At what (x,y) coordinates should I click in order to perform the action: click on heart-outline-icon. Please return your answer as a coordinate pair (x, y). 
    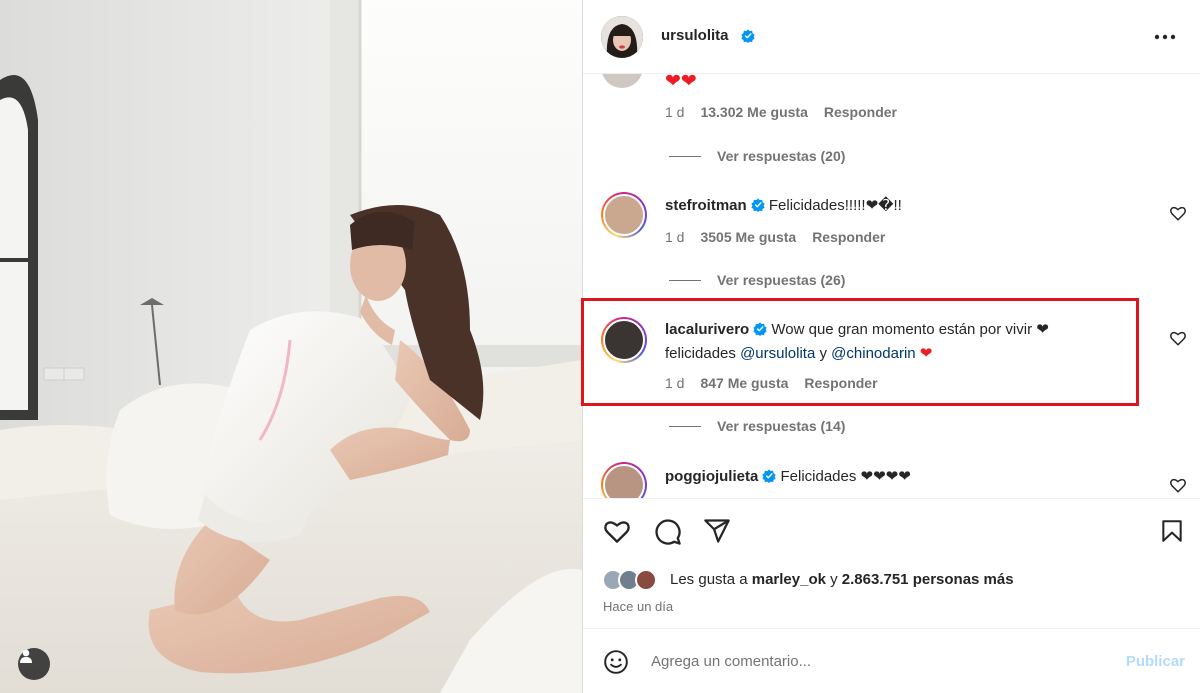
    Looking at the image, I should click on (617, 531).